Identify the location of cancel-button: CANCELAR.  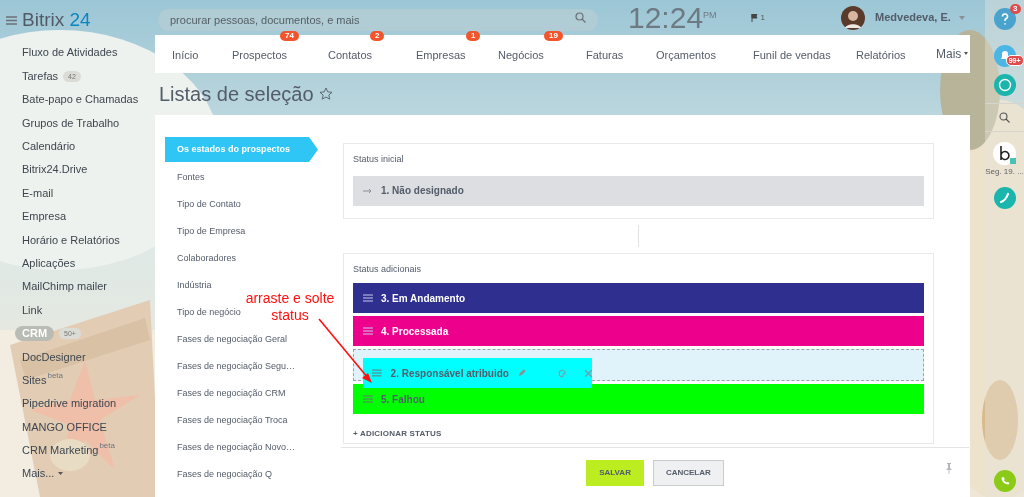
(688, 472).